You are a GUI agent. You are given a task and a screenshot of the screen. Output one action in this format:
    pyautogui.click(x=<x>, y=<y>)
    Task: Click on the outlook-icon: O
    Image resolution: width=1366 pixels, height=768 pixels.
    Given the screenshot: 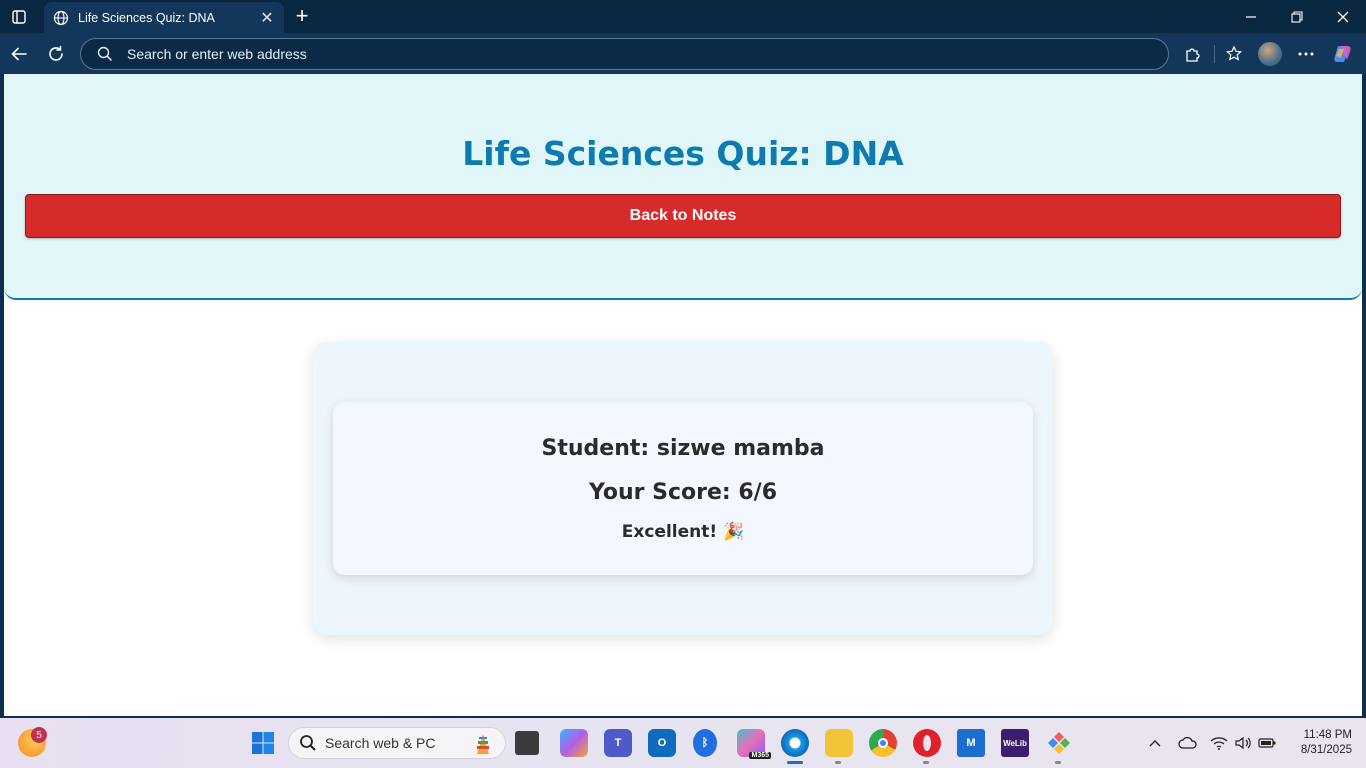 What is the action you would take?
    pyautogui.click(x=662, y=743)
    